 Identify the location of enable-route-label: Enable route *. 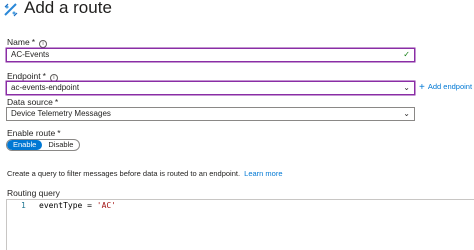
(34, 133).